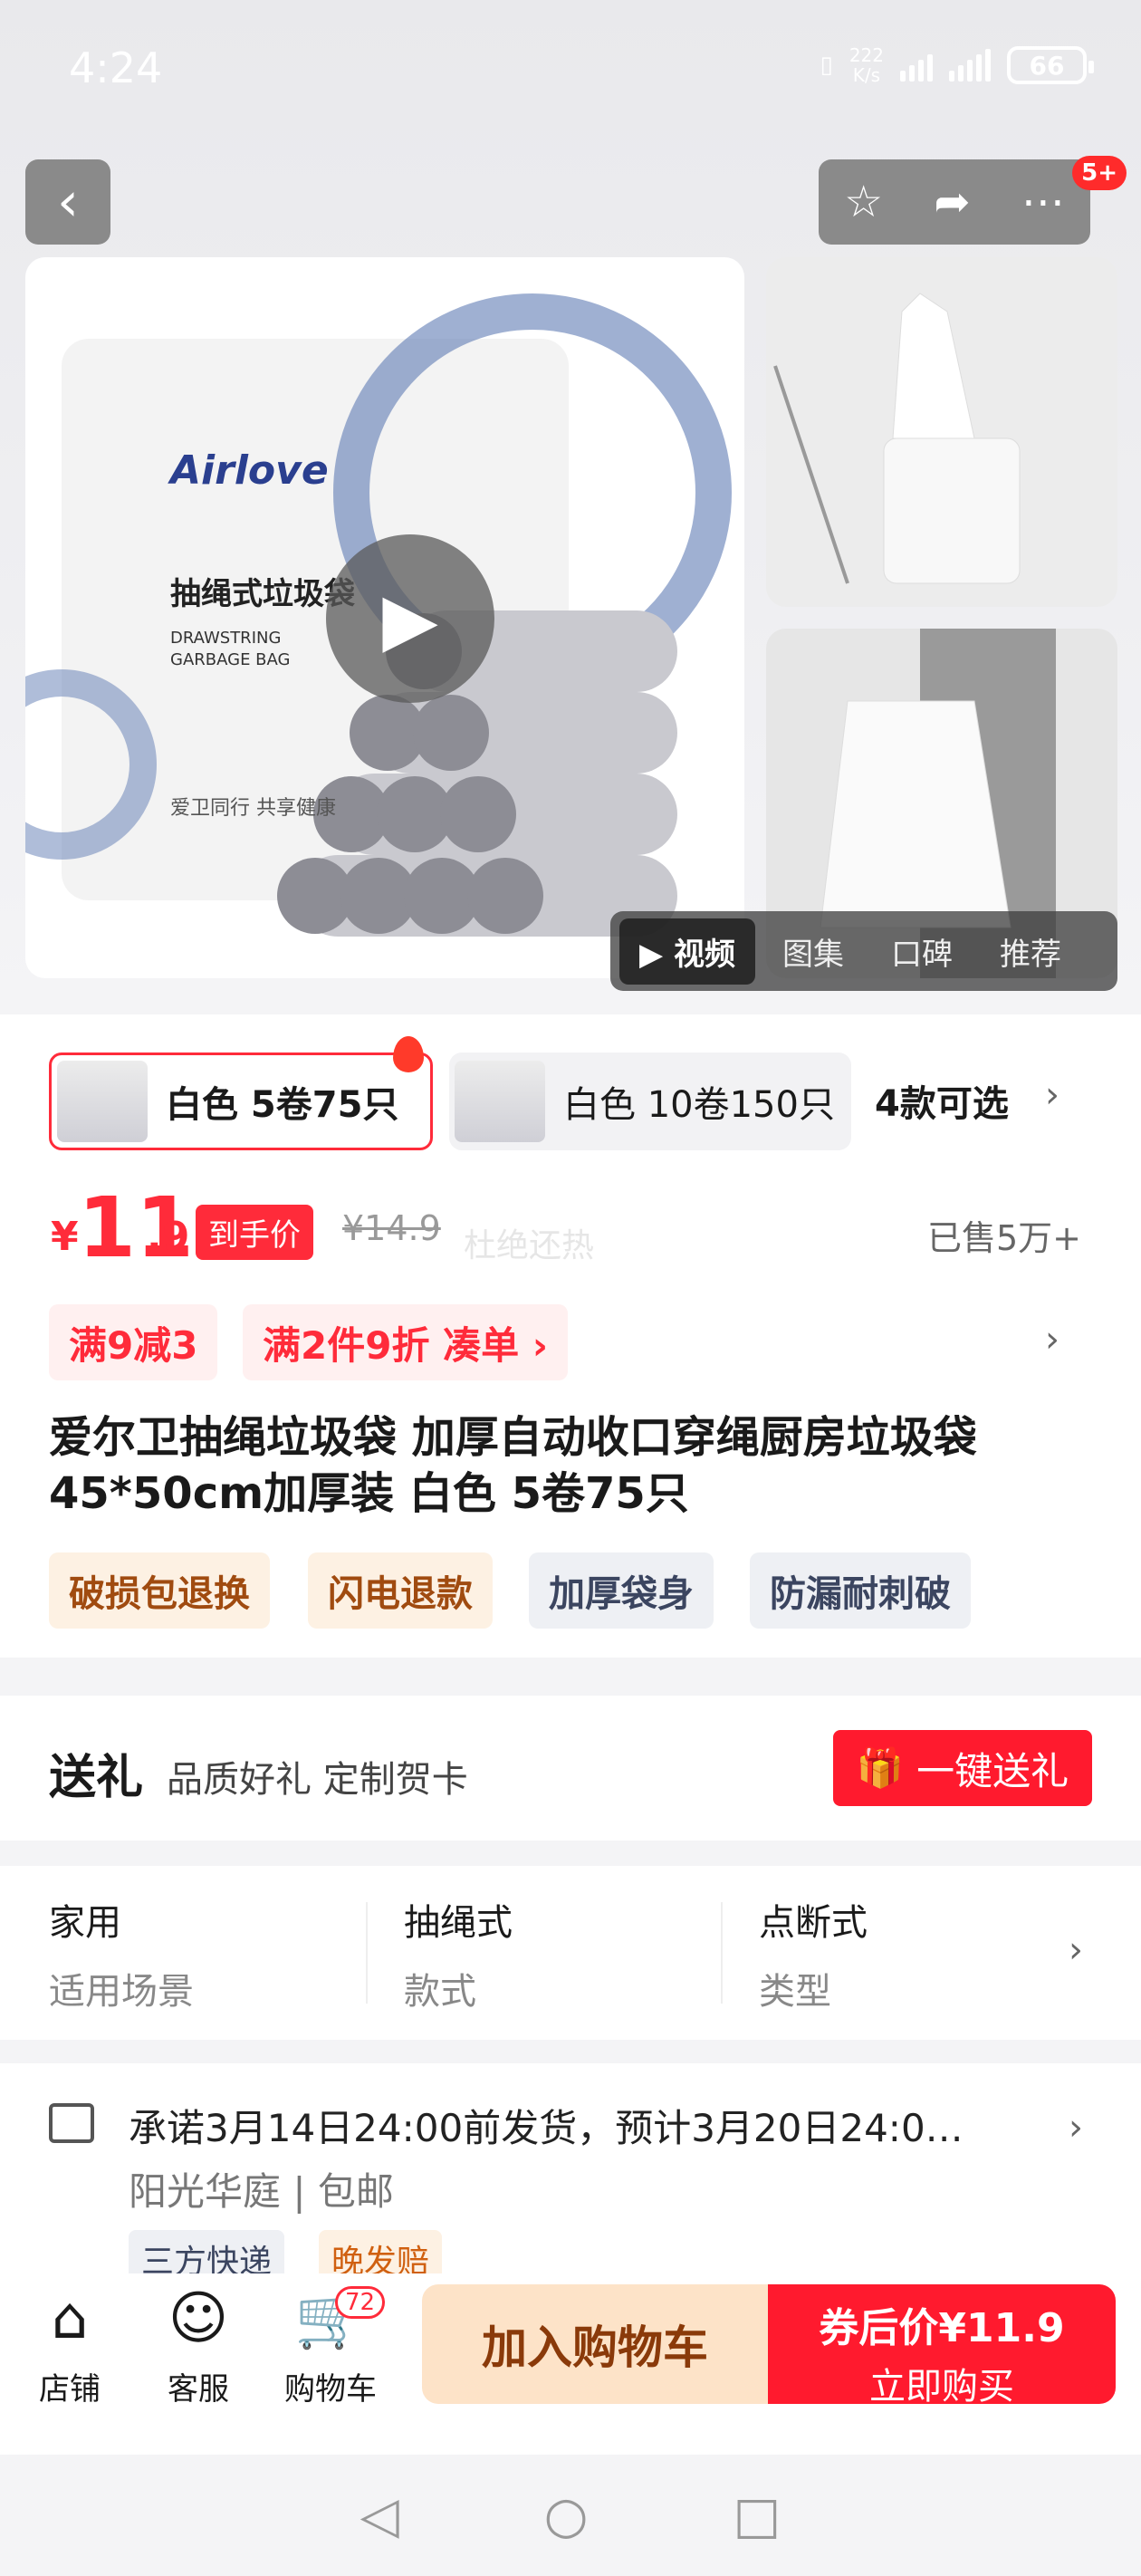  I want to click on favorite-star-icon: ☆, so click(864, 202).